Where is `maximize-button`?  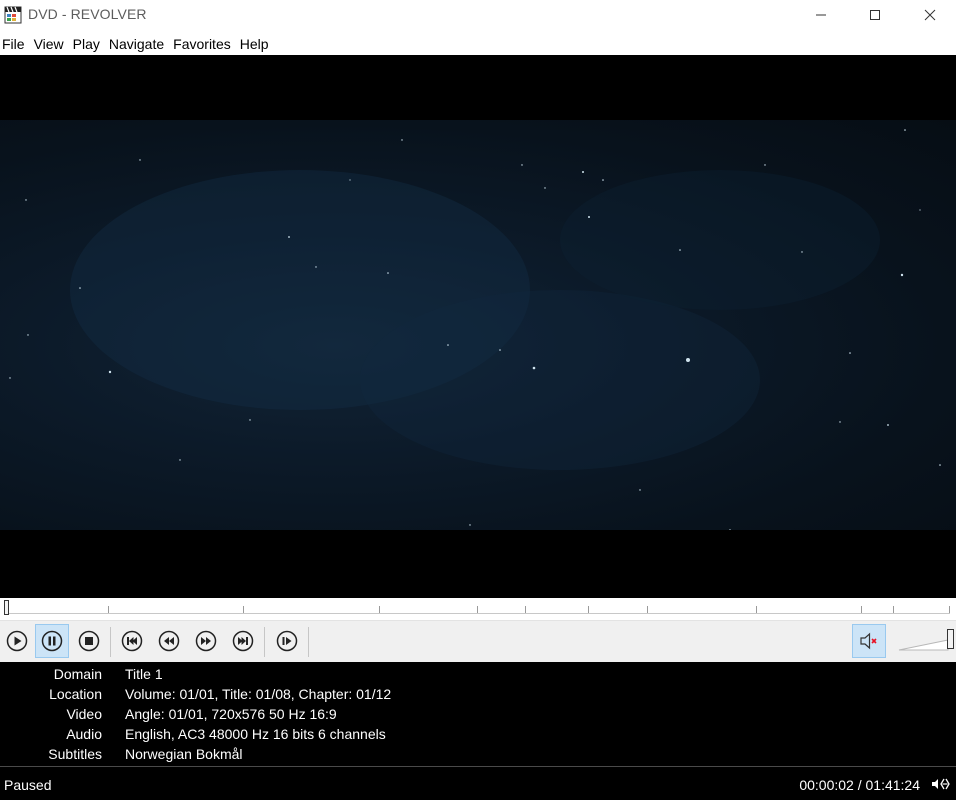
maximize-button is located at coordinates (875, 15).